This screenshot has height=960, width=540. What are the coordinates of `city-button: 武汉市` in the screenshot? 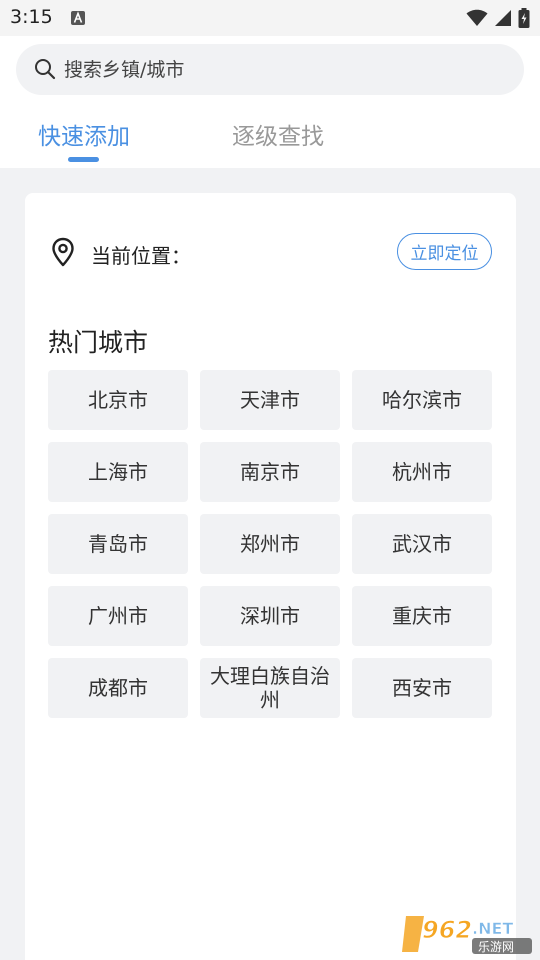 It's located at (422, 544).